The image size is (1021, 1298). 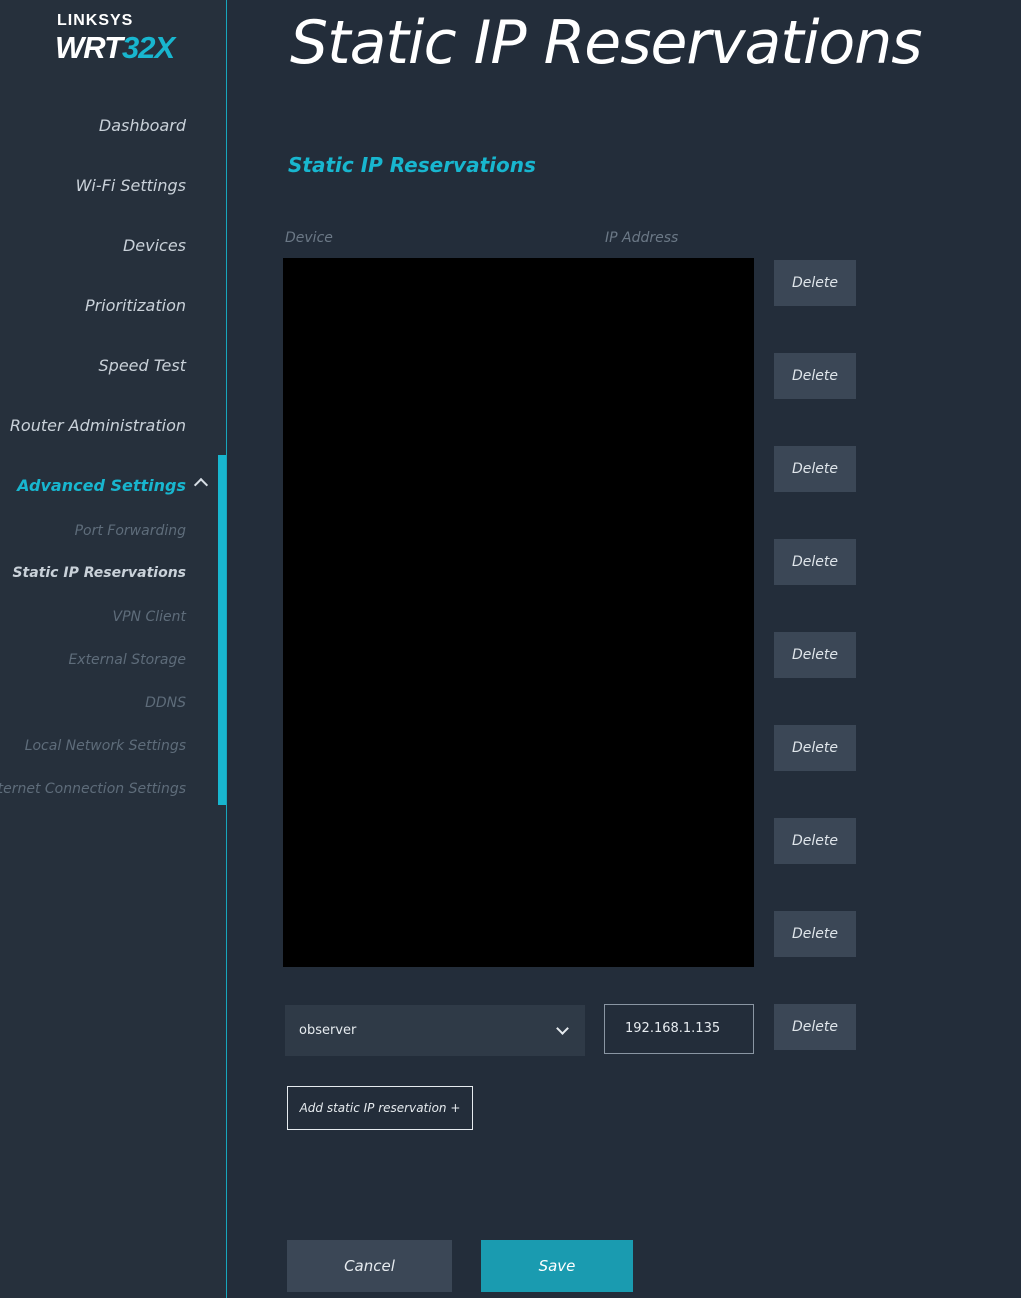 What do you see at coordinates (89, 47) in the screenshot?
I see `model-prefix: WRT` at bounding box center [89, 47].